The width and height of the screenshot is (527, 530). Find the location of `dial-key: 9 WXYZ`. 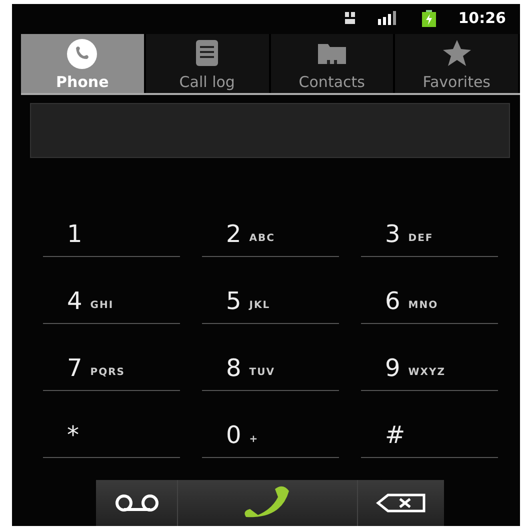

dial-key: 9 WXYZ is located at coordinates (429, 358).